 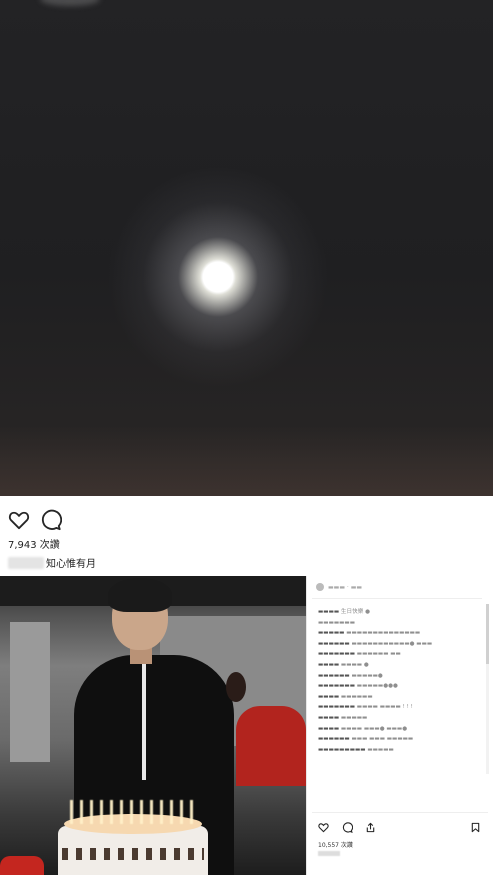 I want to click on list-item: ▬▬▬▬ ▬▬▬▬▬▬, so click(x=345, y=696).